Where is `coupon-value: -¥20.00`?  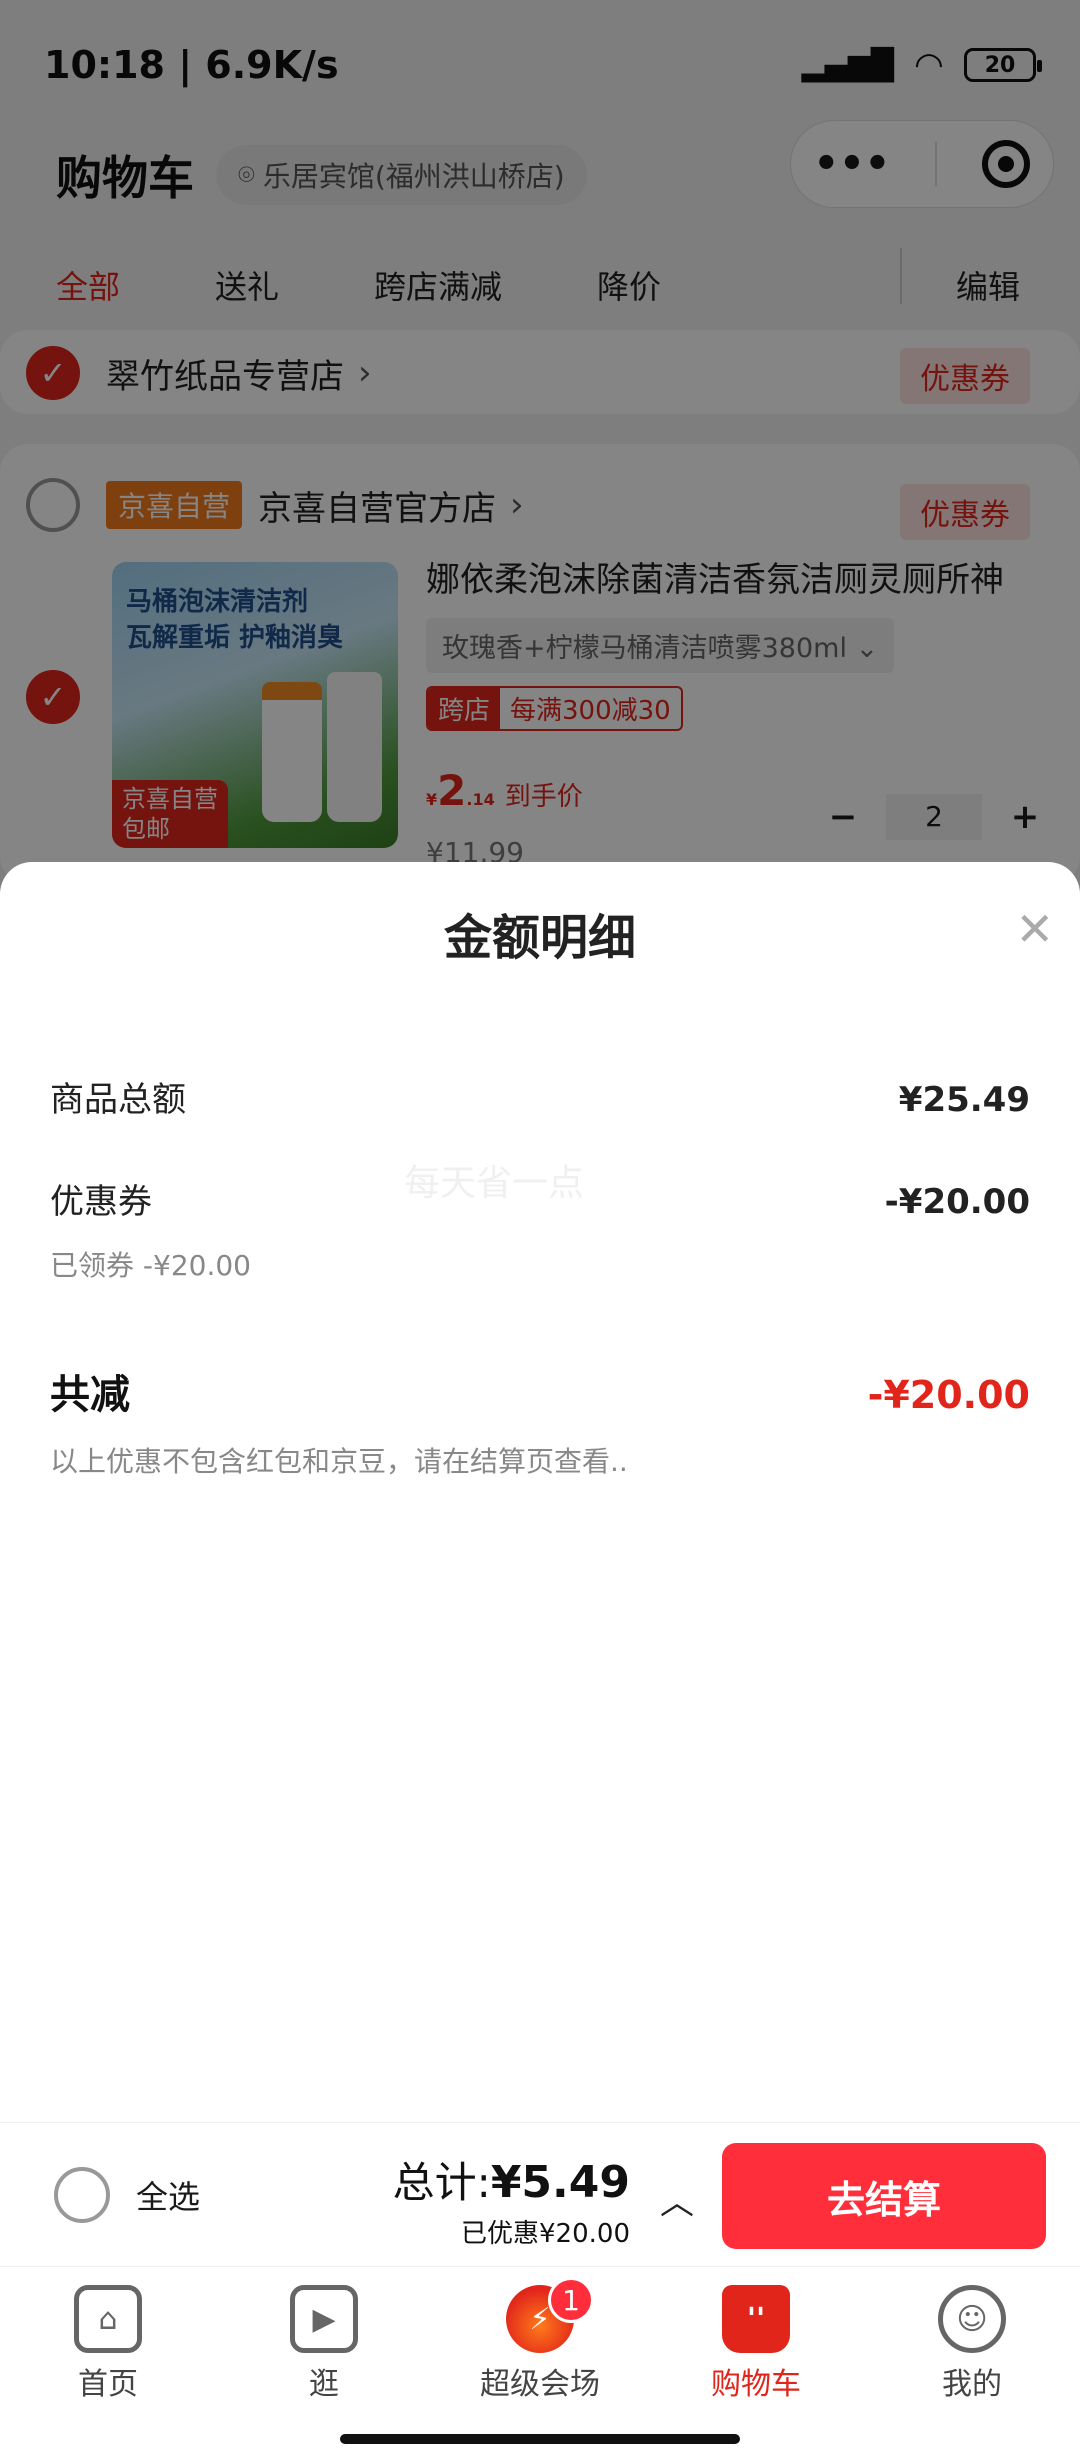 coupon-value: -¥20.00 is located at coordinates (957, 1202).